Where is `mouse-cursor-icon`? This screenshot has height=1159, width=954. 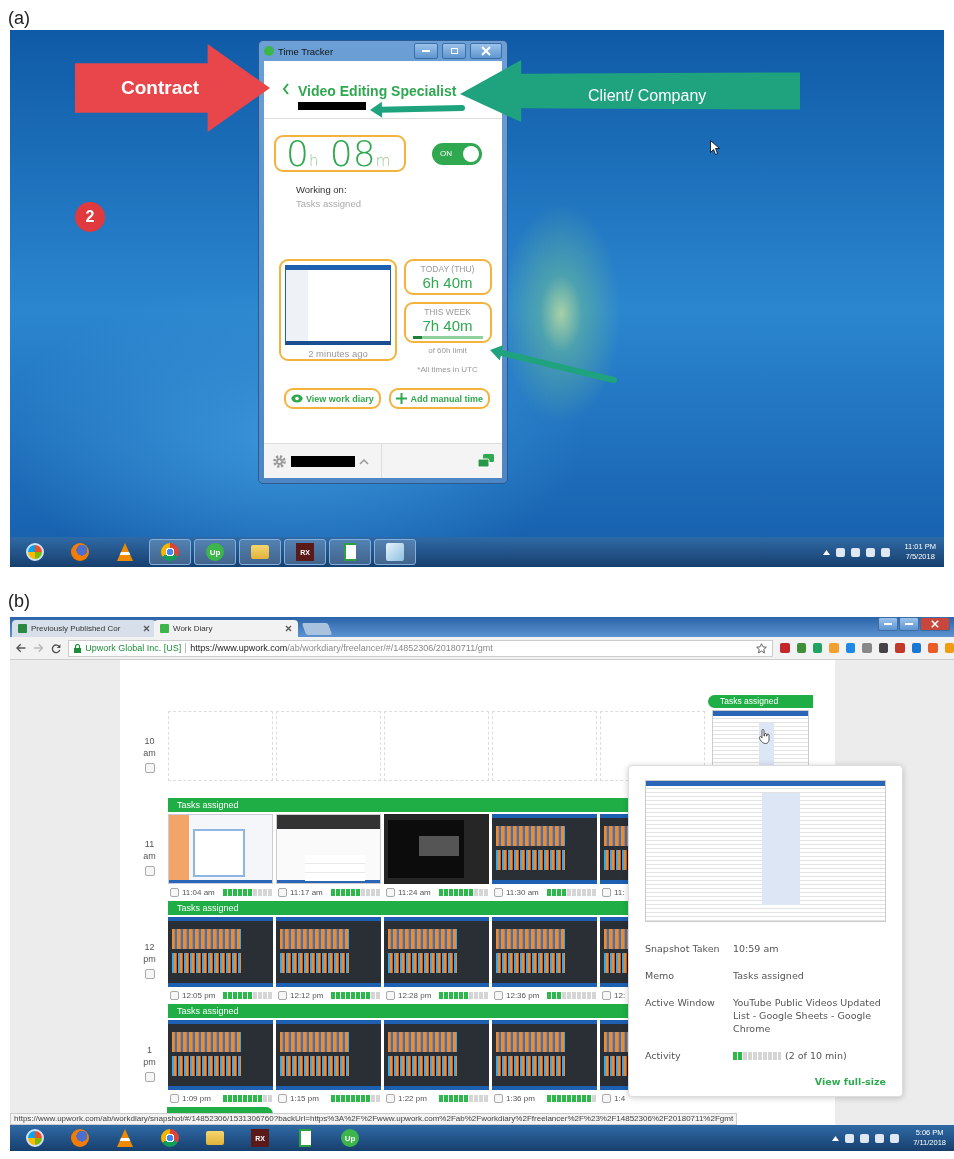
mouse-cursor-icon is located at coordinates (715, 147).